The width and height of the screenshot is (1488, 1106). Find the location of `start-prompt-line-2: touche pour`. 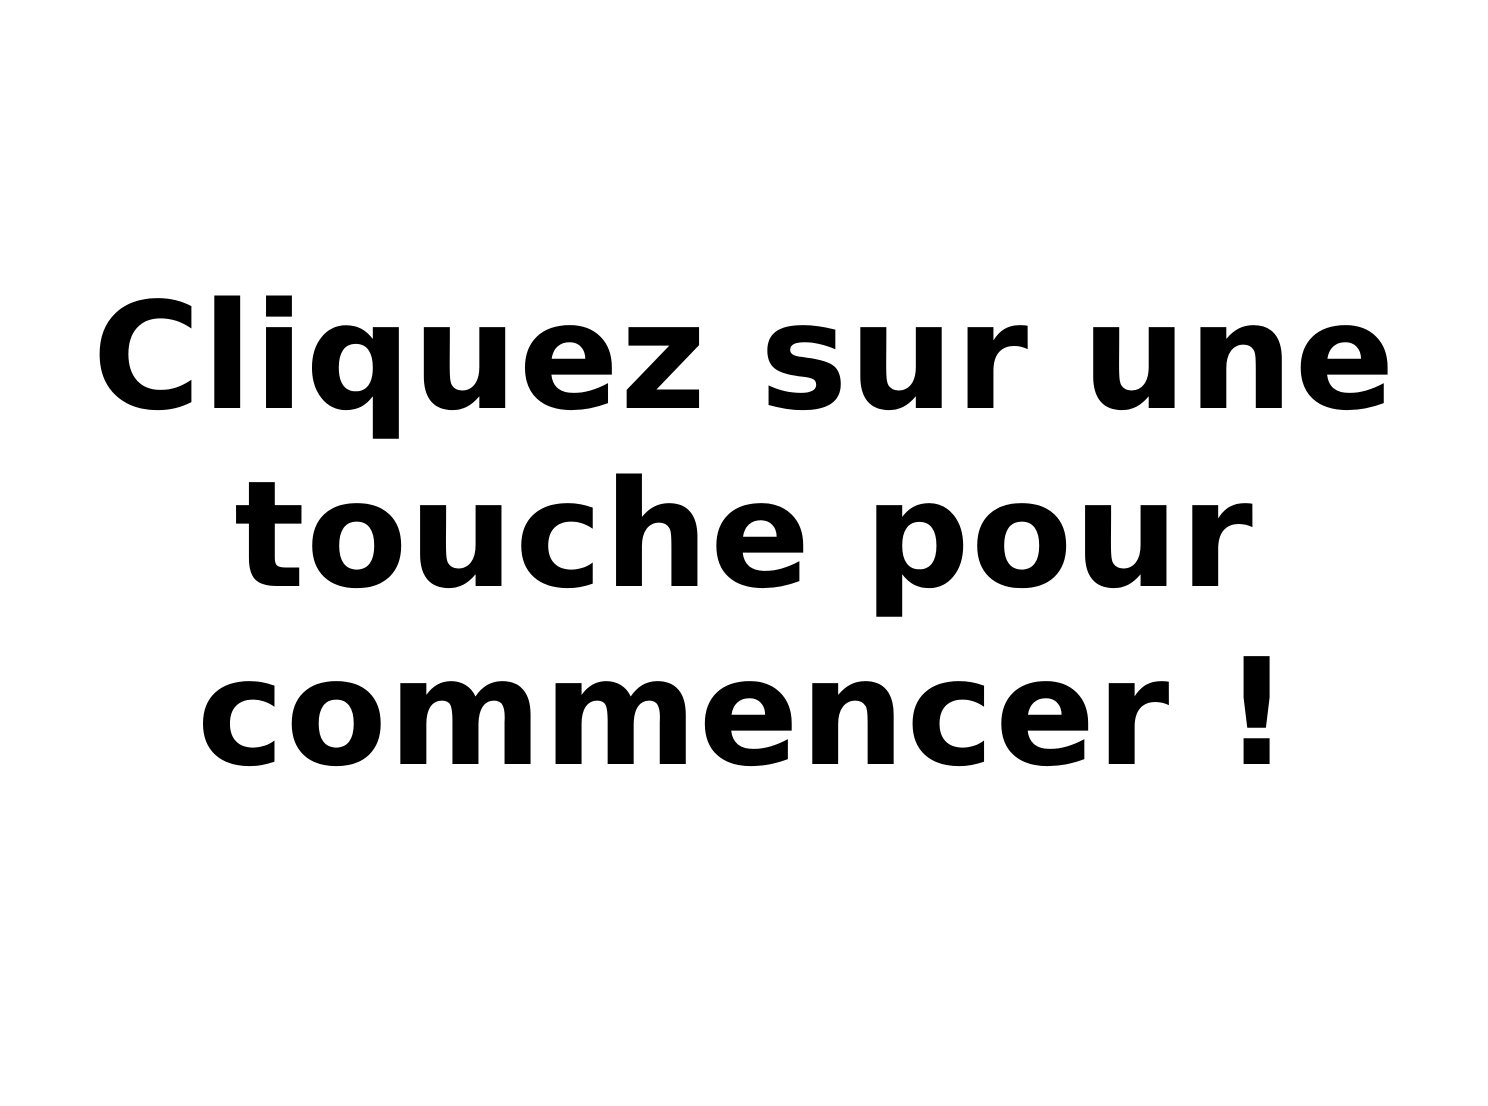

start-prompt-line-2: touche pour is located at coordinates (744, 535).